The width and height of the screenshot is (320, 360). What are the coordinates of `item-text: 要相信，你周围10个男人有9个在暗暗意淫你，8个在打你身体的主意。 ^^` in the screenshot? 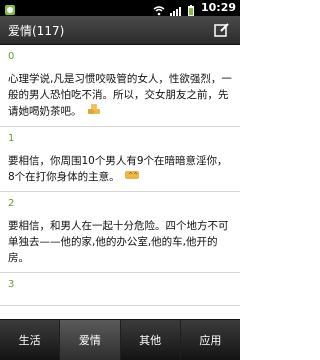 It's located at (118, 170).